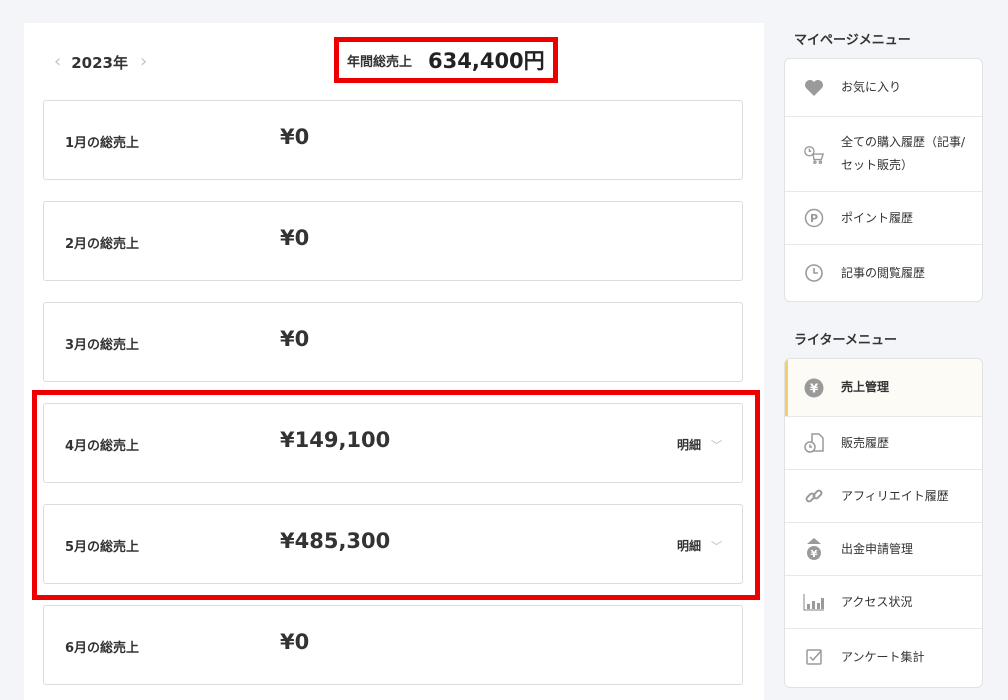 The height and width of the screenshot is (700, 1008). I want to click on menu-item-label: 販売履歴, so click(865, 442).